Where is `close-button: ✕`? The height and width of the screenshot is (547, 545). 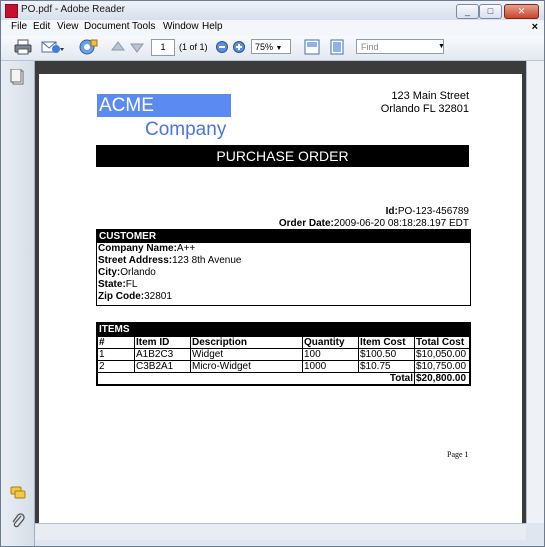 close-button: ✕ is located at coordinates (521, 11).